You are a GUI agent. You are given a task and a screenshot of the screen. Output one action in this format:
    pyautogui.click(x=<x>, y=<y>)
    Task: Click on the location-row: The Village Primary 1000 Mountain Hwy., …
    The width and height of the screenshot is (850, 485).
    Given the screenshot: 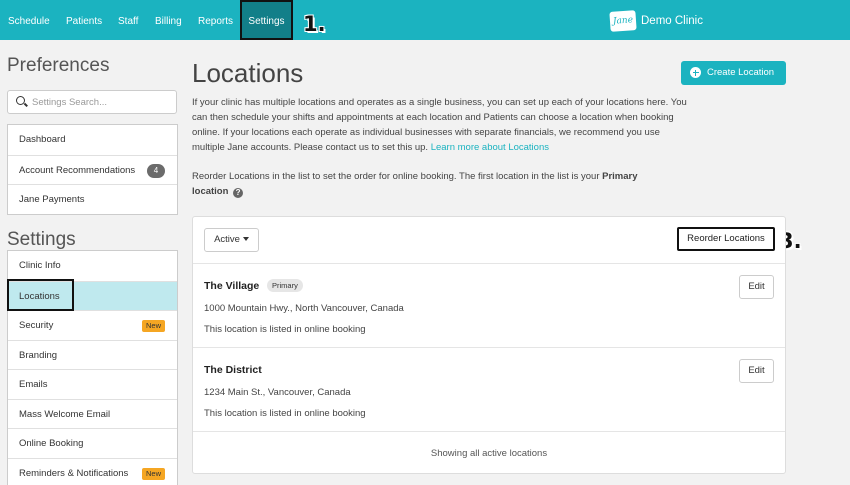 What is the action you would take?
    pyautogui.click(x=489, y=305)
    